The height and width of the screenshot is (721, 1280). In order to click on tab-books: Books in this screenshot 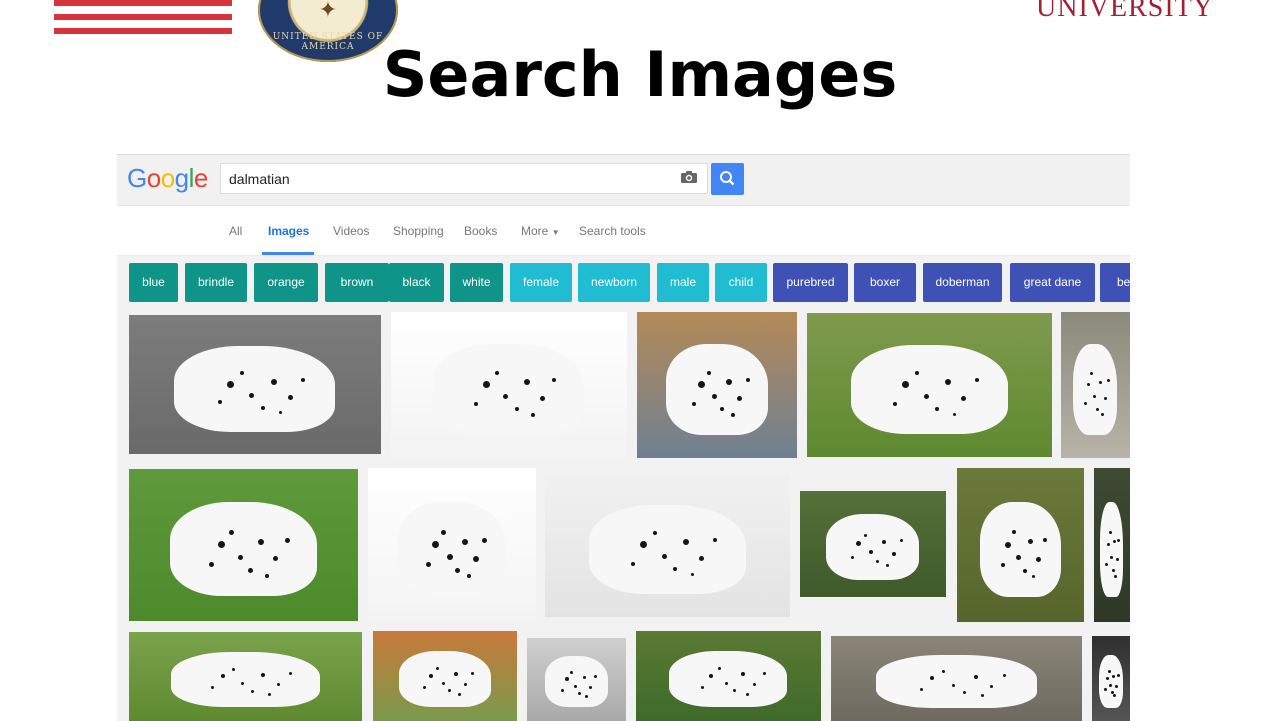, I will do `click(480, 231)`.